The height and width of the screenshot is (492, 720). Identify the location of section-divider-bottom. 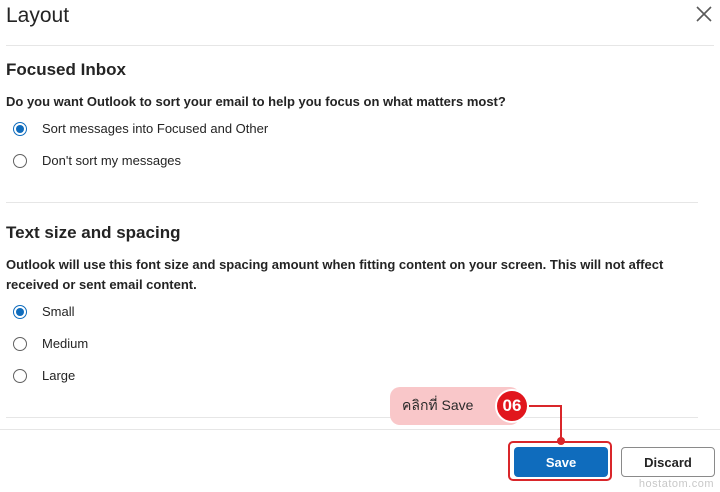
(352, 417).